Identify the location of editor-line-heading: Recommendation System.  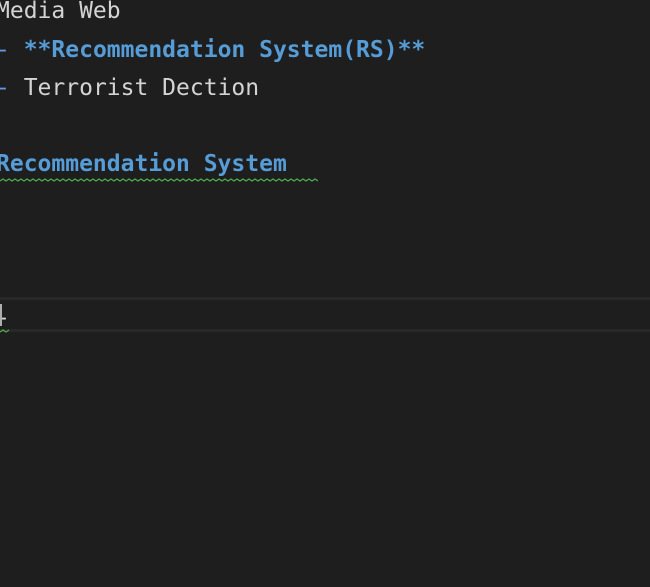
(143, 164).